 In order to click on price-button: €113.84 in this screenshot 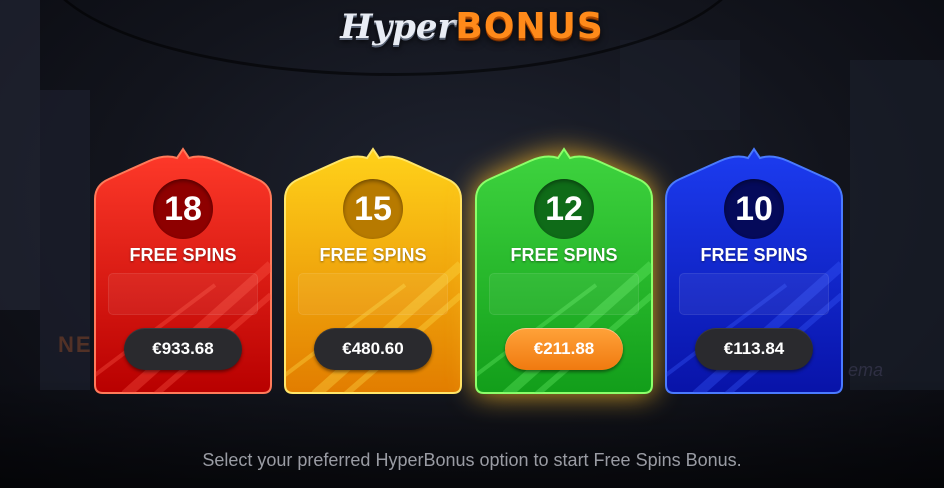, I will do `click(754, 349)`.